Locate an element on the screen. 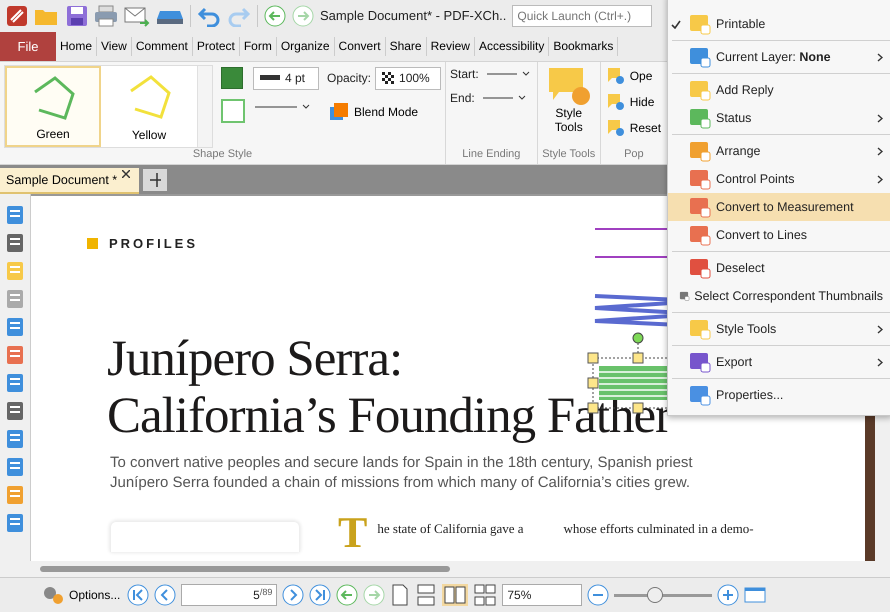  continuous-page-icon is located at coordinates (426, 595).